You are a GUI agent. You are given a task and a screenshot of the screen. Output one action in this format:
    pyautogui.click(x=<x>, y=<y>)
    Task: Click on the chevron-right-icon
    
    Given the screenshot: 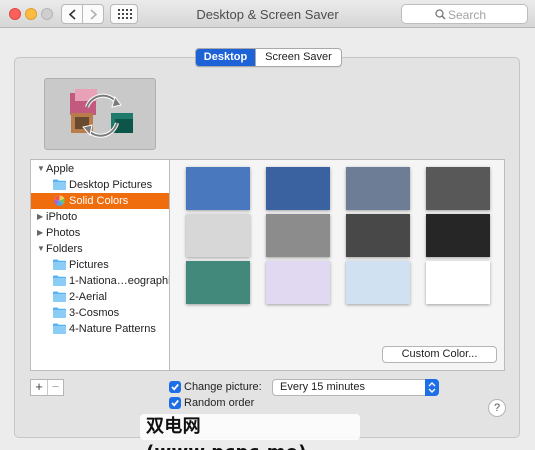 What is the action you would take?
    pyautogui.click(x=94, y=14)
    